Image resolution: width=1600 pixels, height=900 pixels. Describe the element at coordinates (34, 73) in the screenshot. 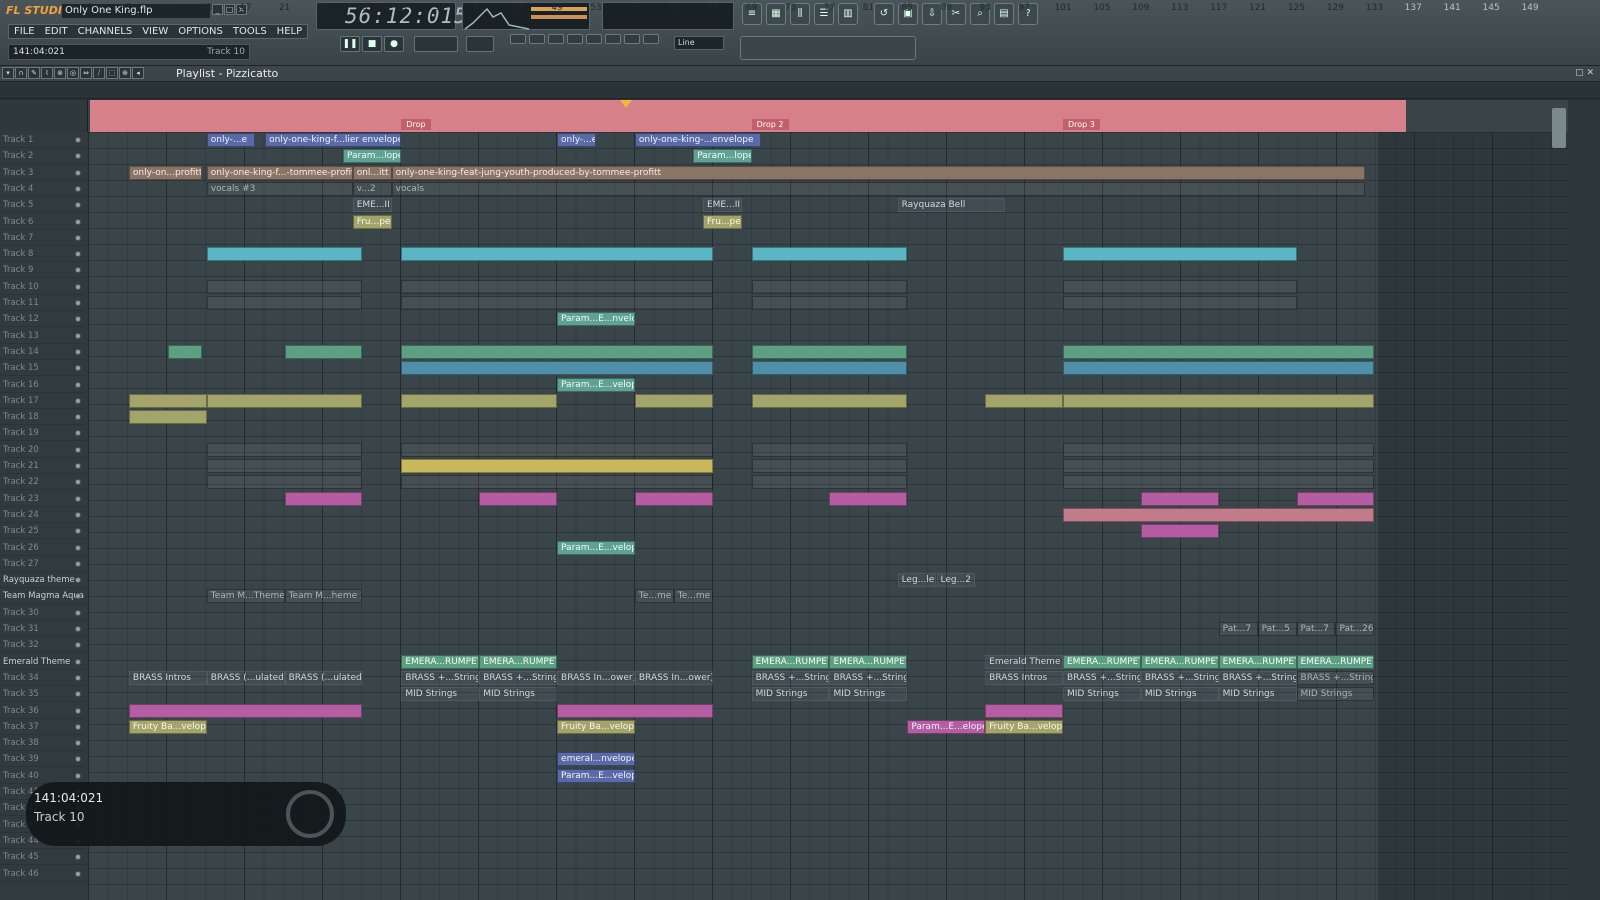

I see `pencil-icon: ✎` at that location.